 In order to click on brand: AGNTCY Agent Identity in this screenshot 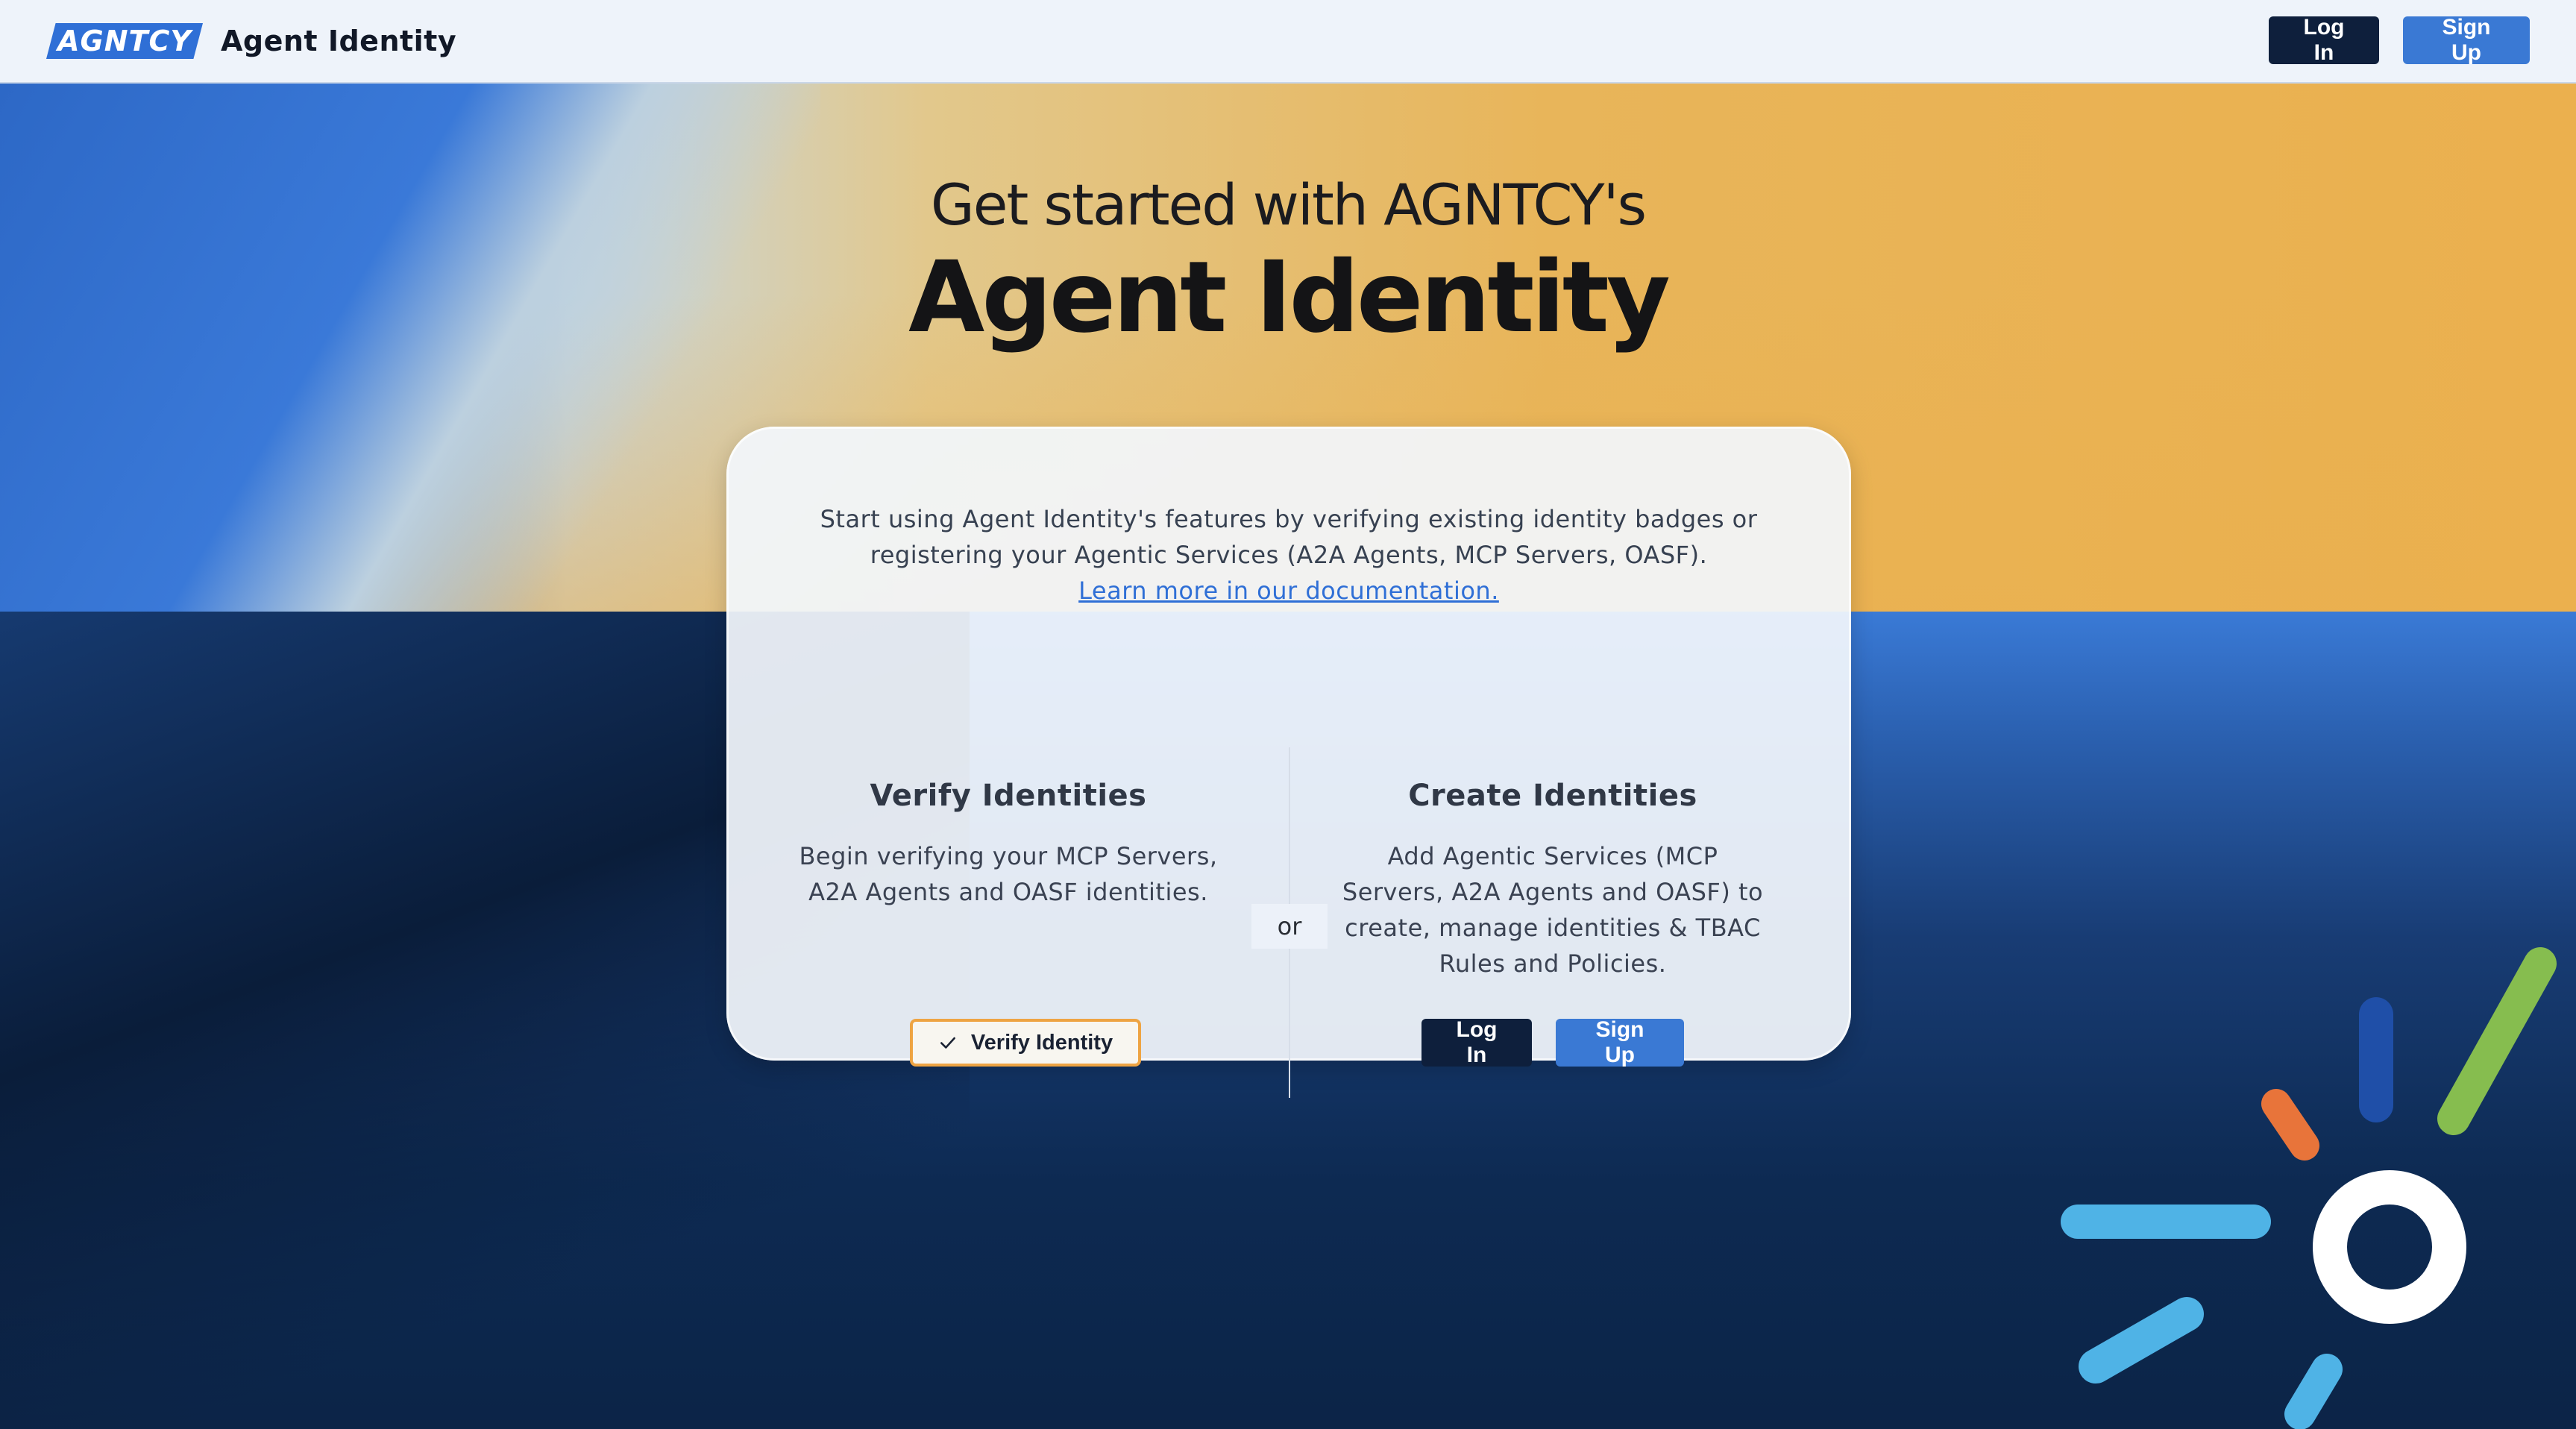, I will do `click(251, 41)`.